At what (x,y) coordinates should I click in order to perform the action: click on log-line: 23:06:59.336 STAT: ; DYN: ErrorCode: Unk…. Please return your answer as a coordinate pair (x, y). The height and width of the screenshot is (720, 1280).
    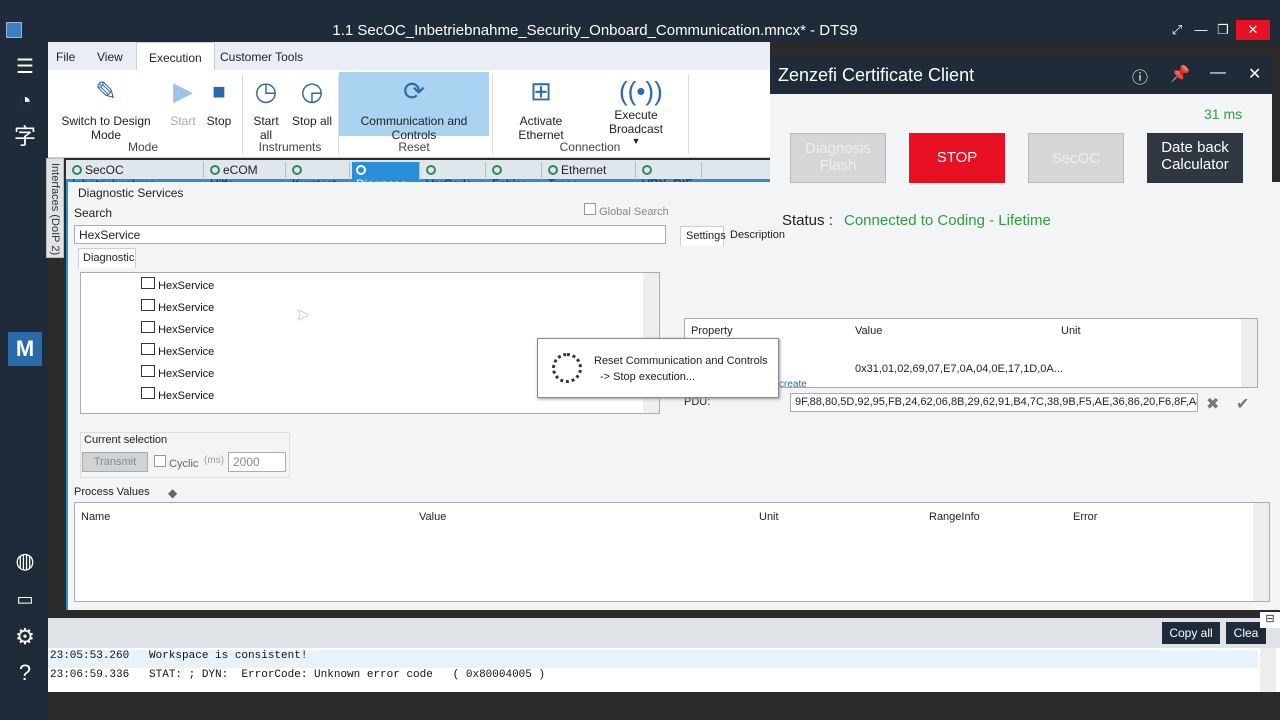
    Looking at the image, I should click on (298, 675).